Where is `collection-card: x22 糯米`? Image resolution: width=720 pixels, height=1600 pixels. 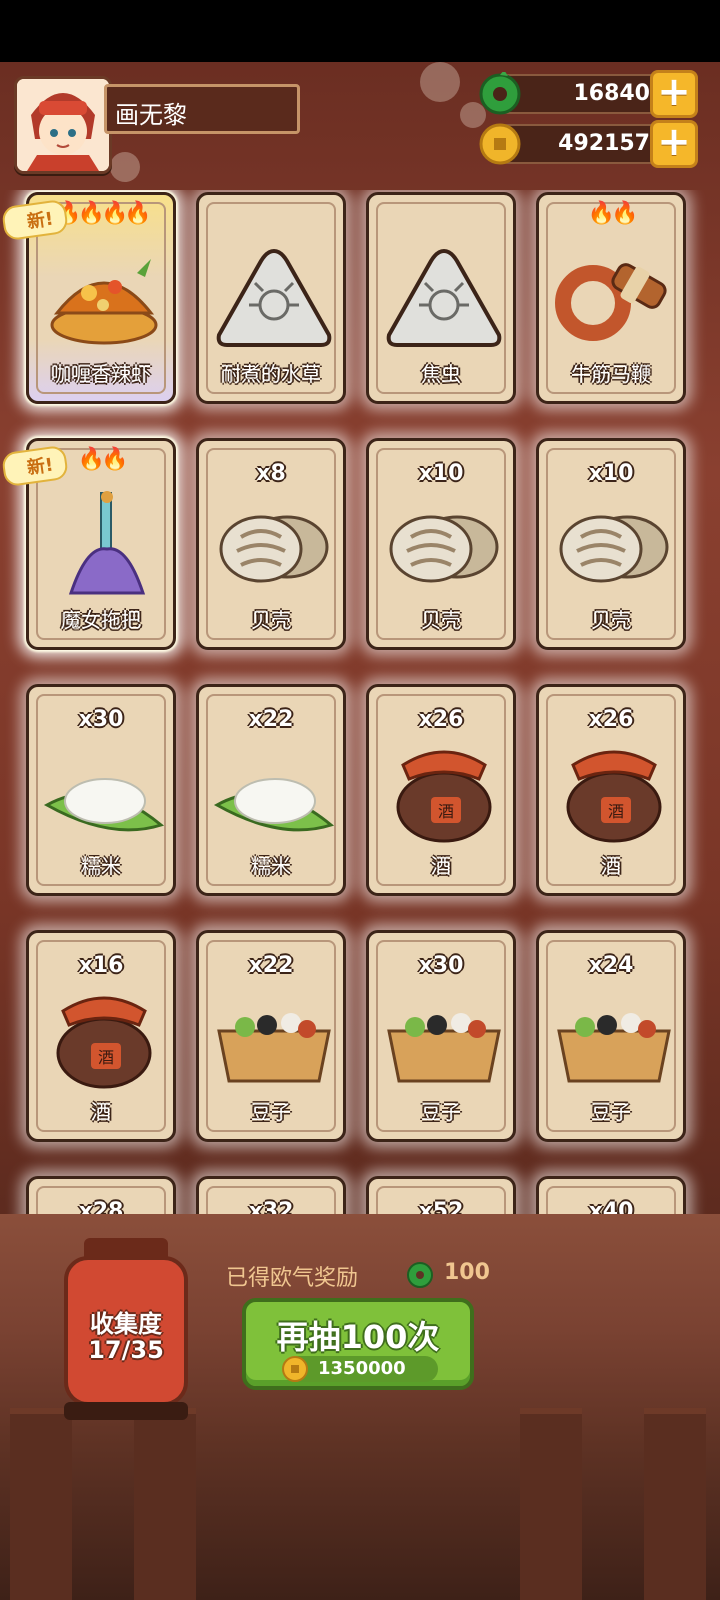
collection-card: x22 糯米 is located at coordinates (271, 790).